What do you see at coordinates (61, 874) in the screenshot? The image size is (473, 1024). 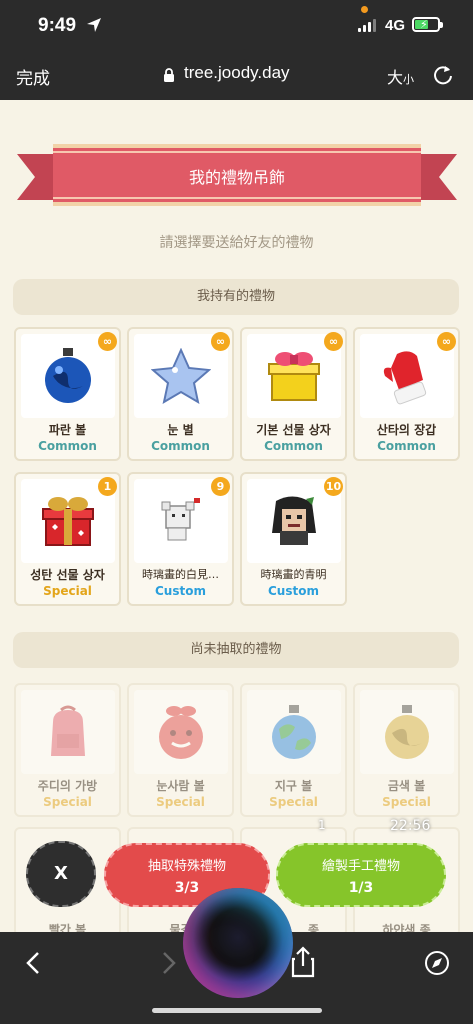 I see `close-button: X` at bounding box center [61, 874].